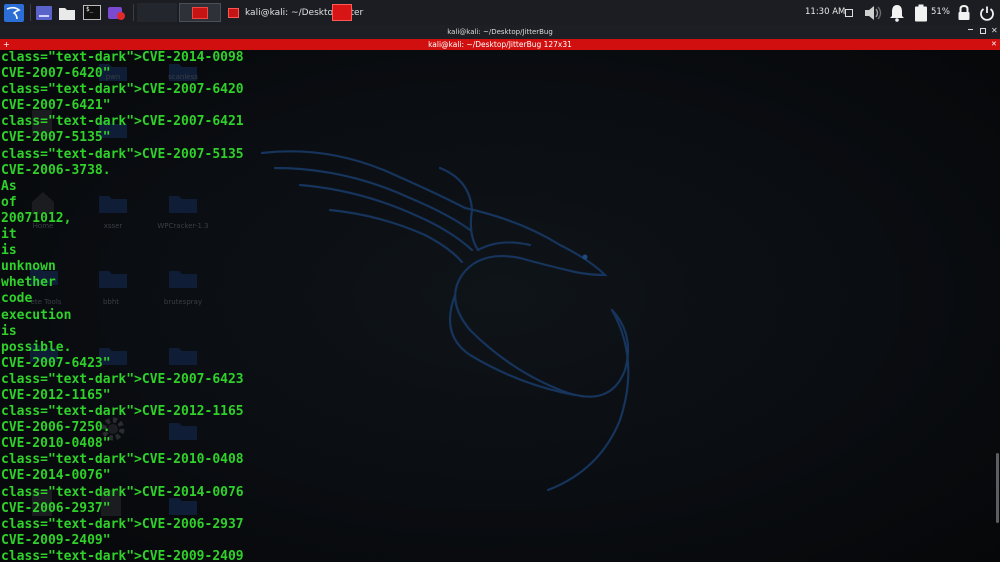 The width and height of the screenshot is (1000, 562). I want to click on show-desktop-button, so click(44, 12).